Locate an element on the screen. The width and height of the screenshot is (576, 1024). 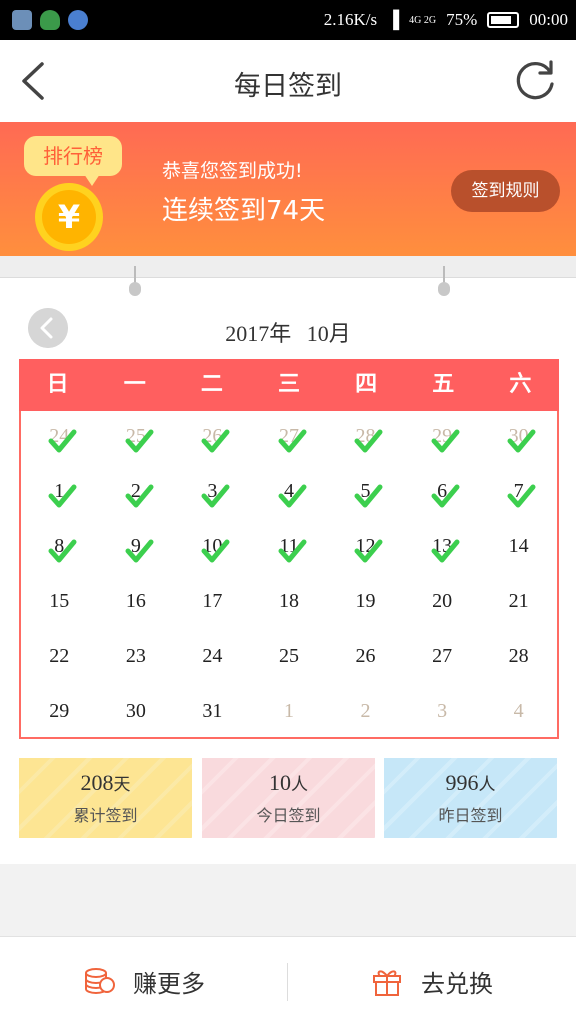
calendar-day: 4 is located at coordinates (518, 713).